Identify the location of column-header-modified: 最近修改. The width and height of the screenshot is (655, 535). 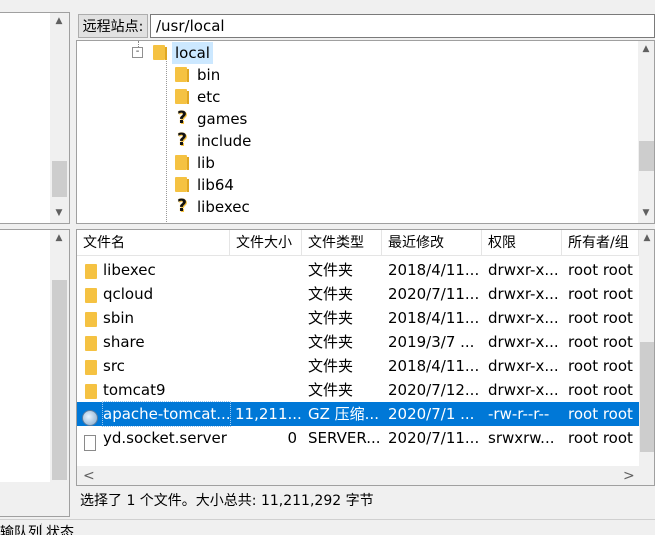
(432, 243).